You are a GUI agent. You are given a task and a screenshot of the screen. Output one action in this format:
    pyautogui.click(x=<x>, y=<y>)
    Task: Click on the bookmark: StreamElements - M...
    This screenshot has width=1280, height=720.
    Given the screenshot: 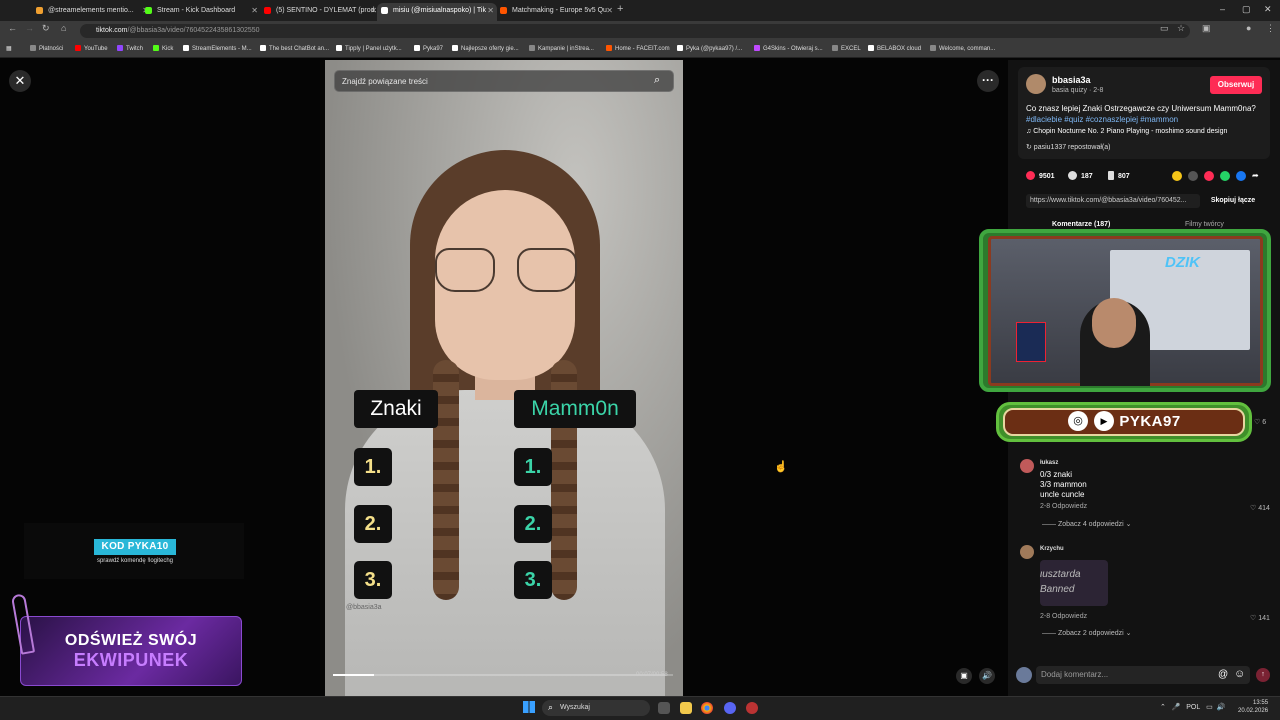 What is the action you would take?
    pyautogui.click(x=217, y=48)
    